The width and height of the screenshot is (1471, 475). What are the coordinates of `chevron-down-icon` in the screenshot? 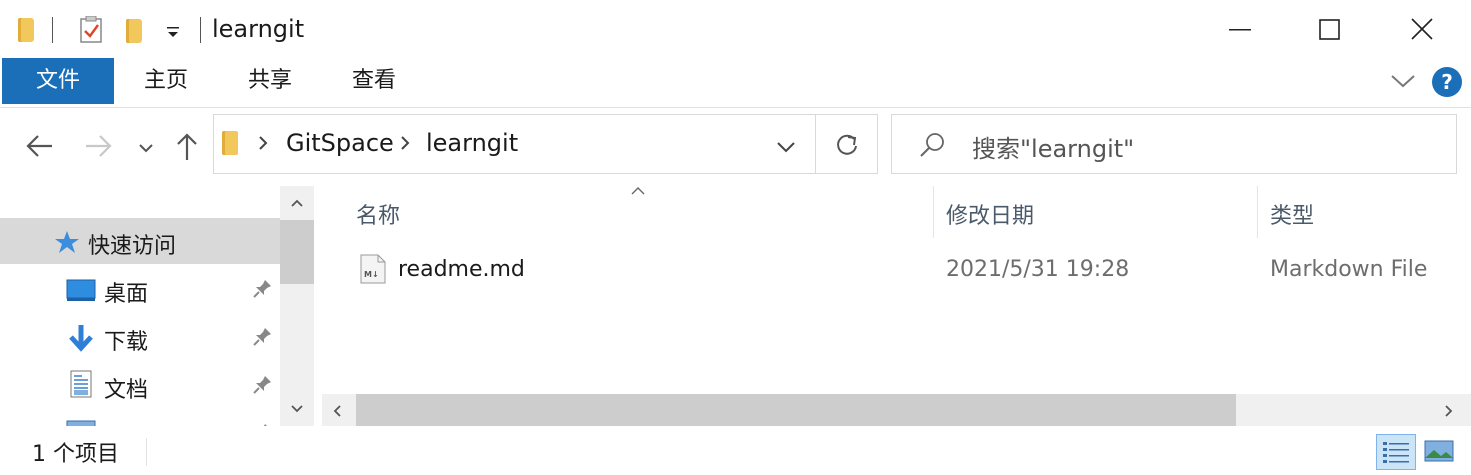 It's located at (1403, 83).